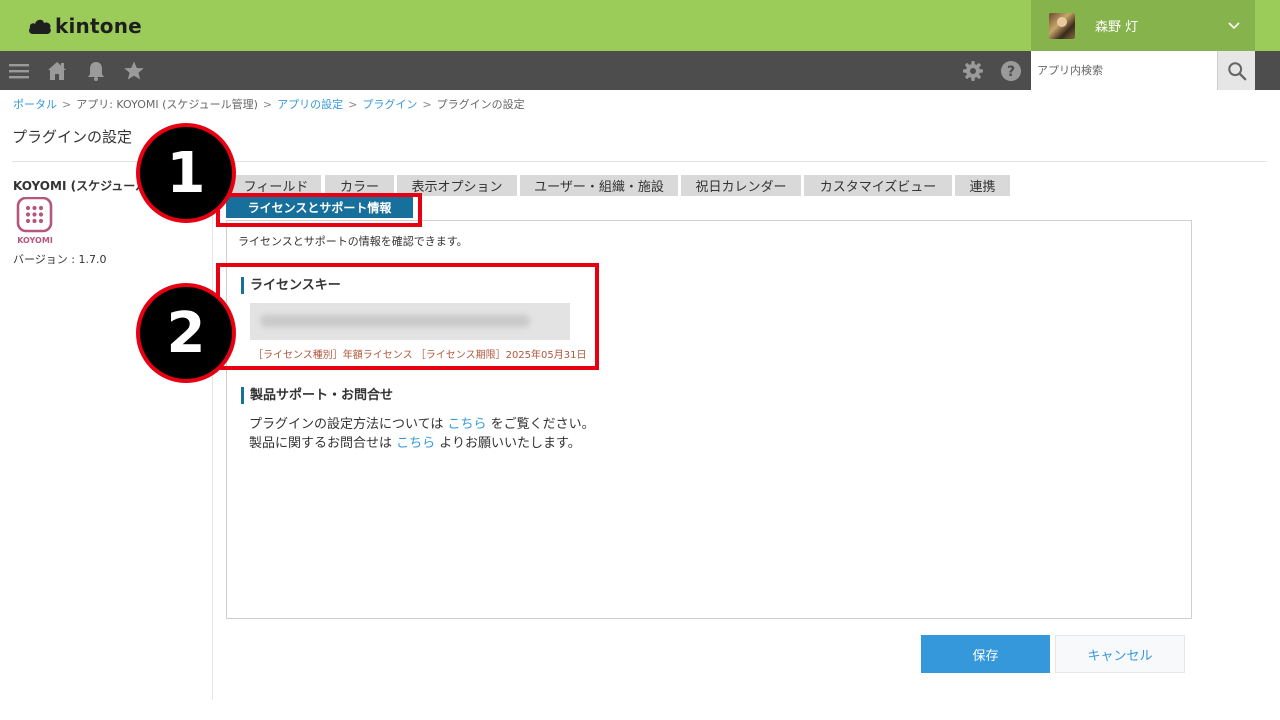 The image size is (1280, 720). Describe the element at coordinates (1234, 25) in the screenshot. I see `chevron-down-icon` at that location.